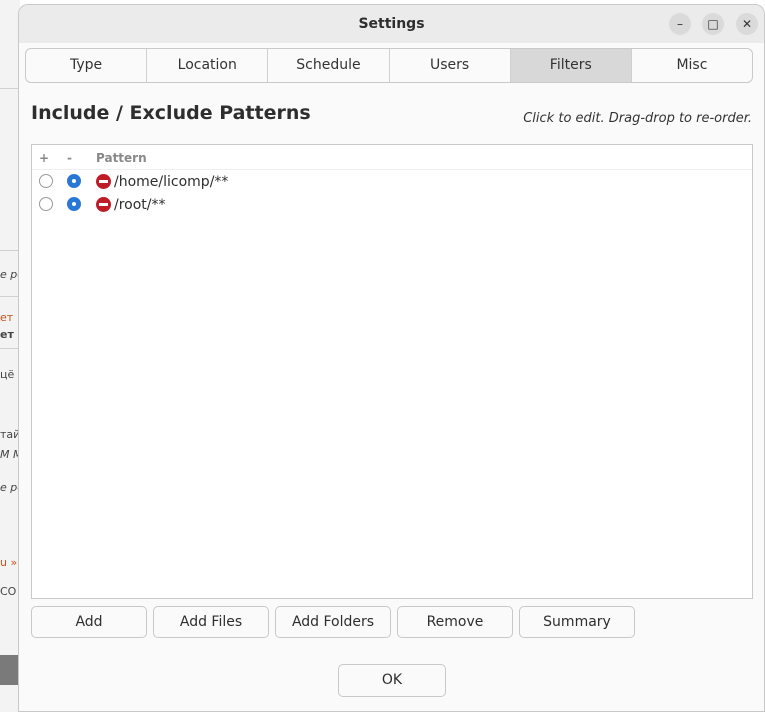 The image size is (765, 712). I want to click on exclude-column-header: -, so click(69, 158).